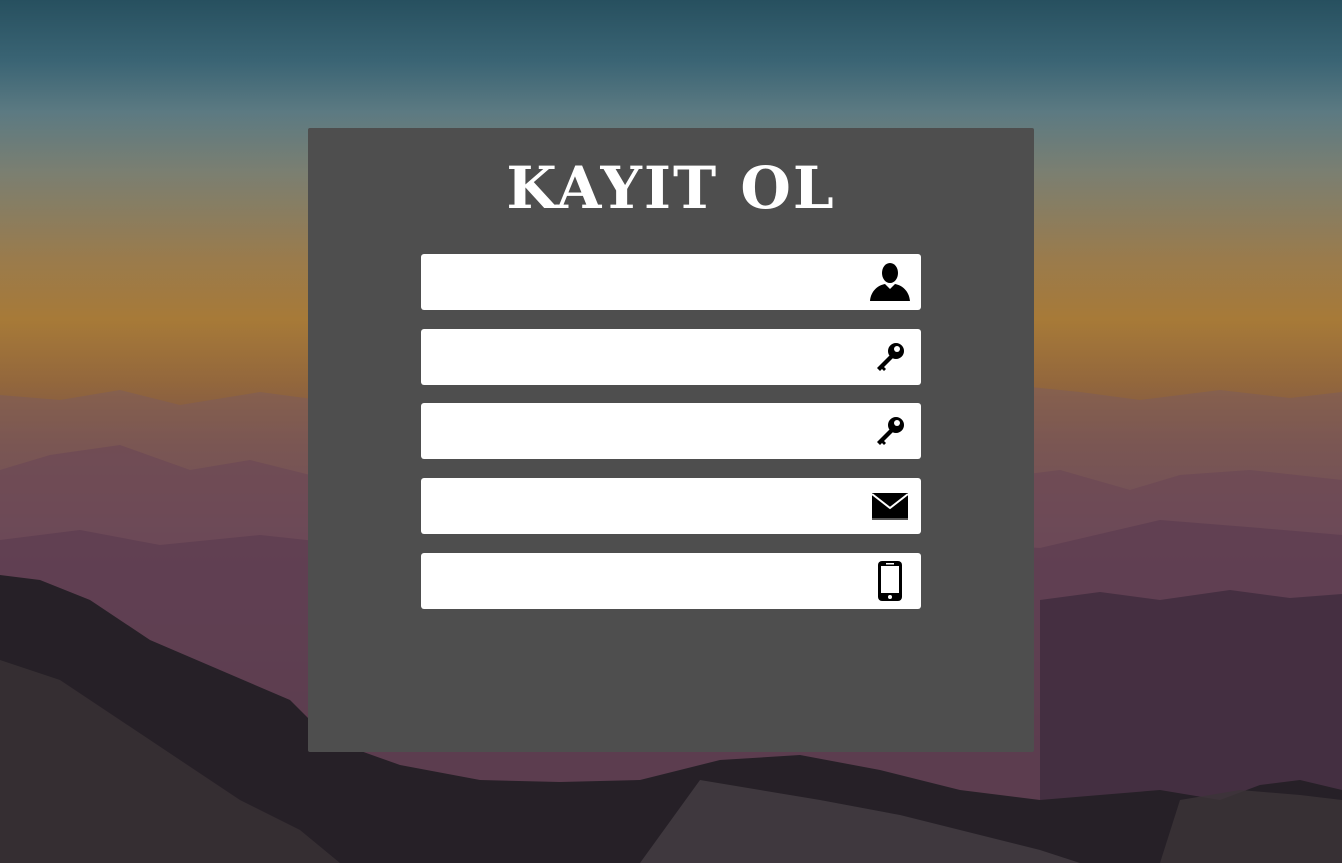  What do you see at coordinates (890, 282) in the screenshot?
I see `user-icon` at bounding box center [890, 282].